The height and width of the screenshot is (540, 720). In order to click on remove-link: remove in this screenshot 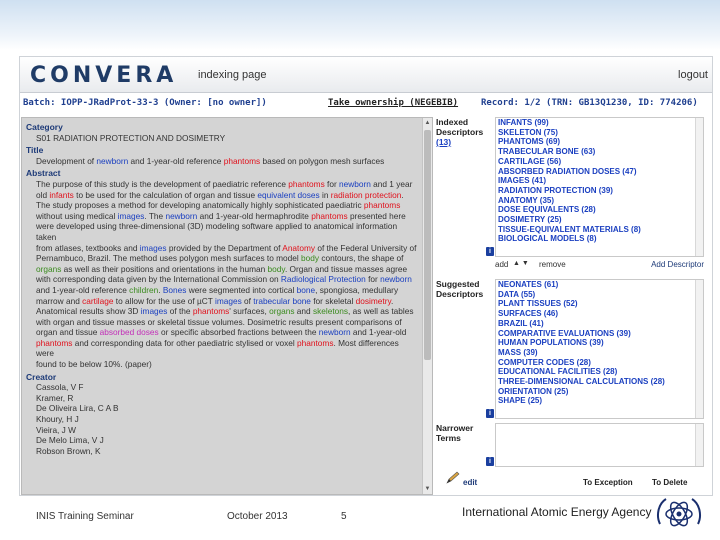, I will do `click(552, 264)`.